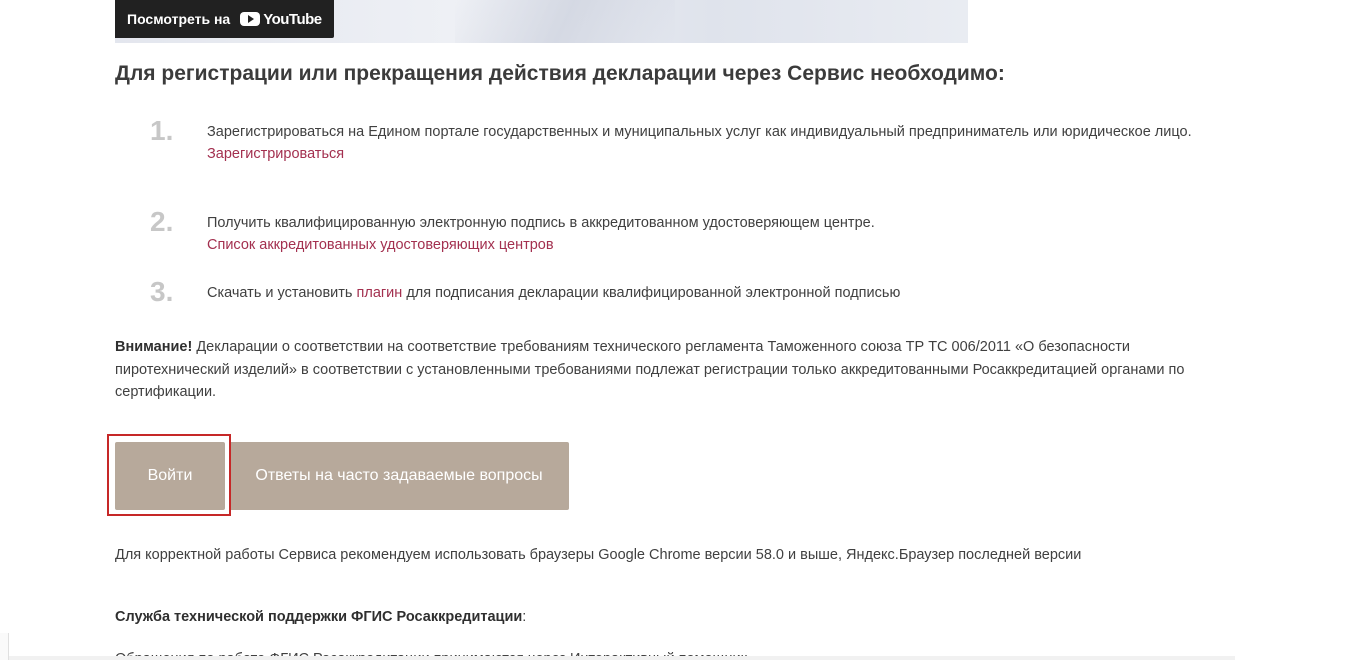 The image size is (1347, 660). I want to click on step-number: 3., so click(162, 291).